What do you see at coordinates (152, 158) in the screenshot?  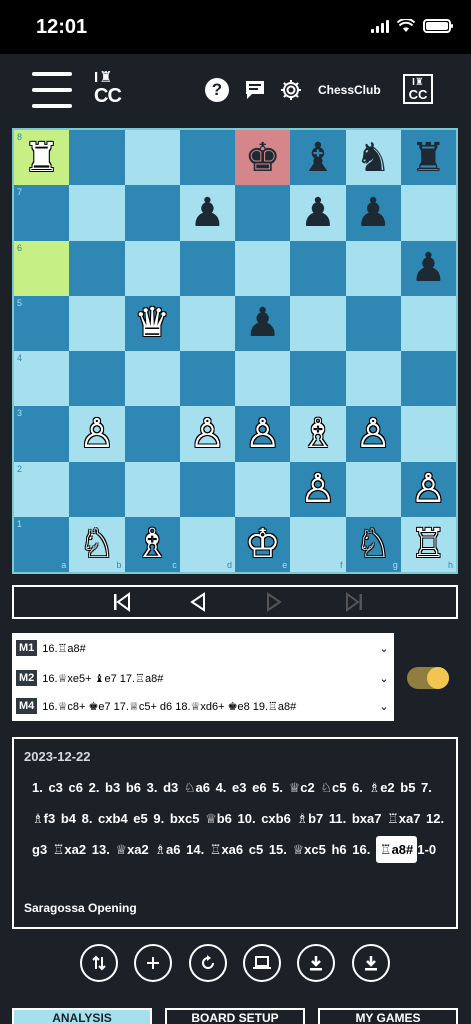 I see `square-c8` at bounding box center [152, 158].